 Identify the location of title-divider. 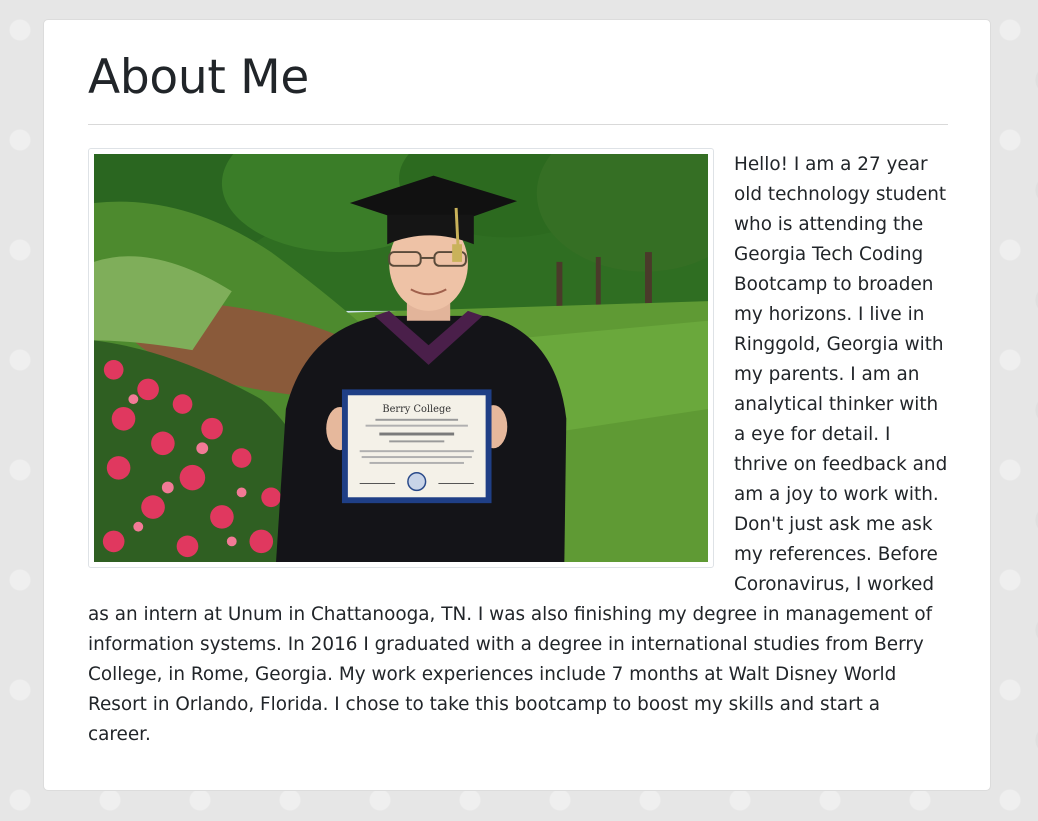
(518, 124).